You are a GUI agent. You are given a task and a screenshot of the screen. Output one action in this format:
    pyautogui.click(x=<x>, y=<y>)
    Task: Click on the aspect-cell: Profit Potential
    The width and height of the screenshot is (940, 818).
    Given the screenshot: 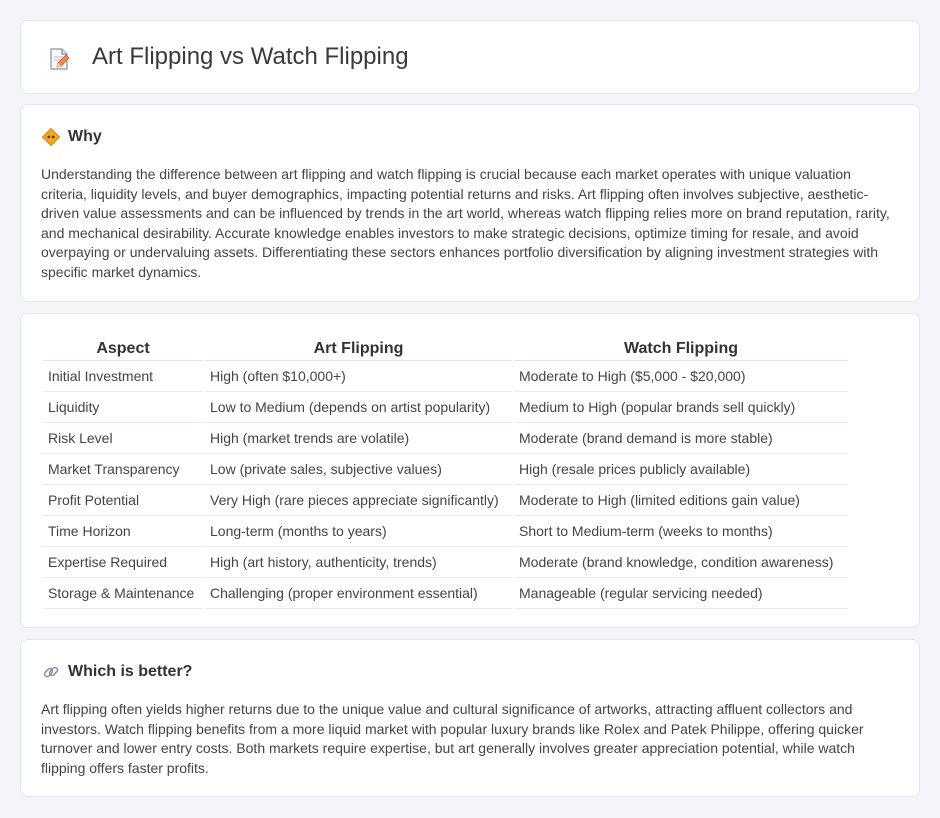 What is the action you would take?
    pyautogui.click(x=123, y=500)
    